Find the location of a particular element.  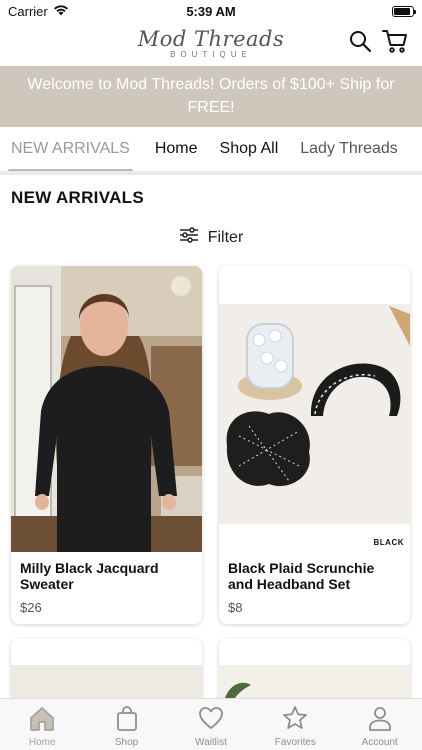

sliders-icon is located at coordinates (189, 237).